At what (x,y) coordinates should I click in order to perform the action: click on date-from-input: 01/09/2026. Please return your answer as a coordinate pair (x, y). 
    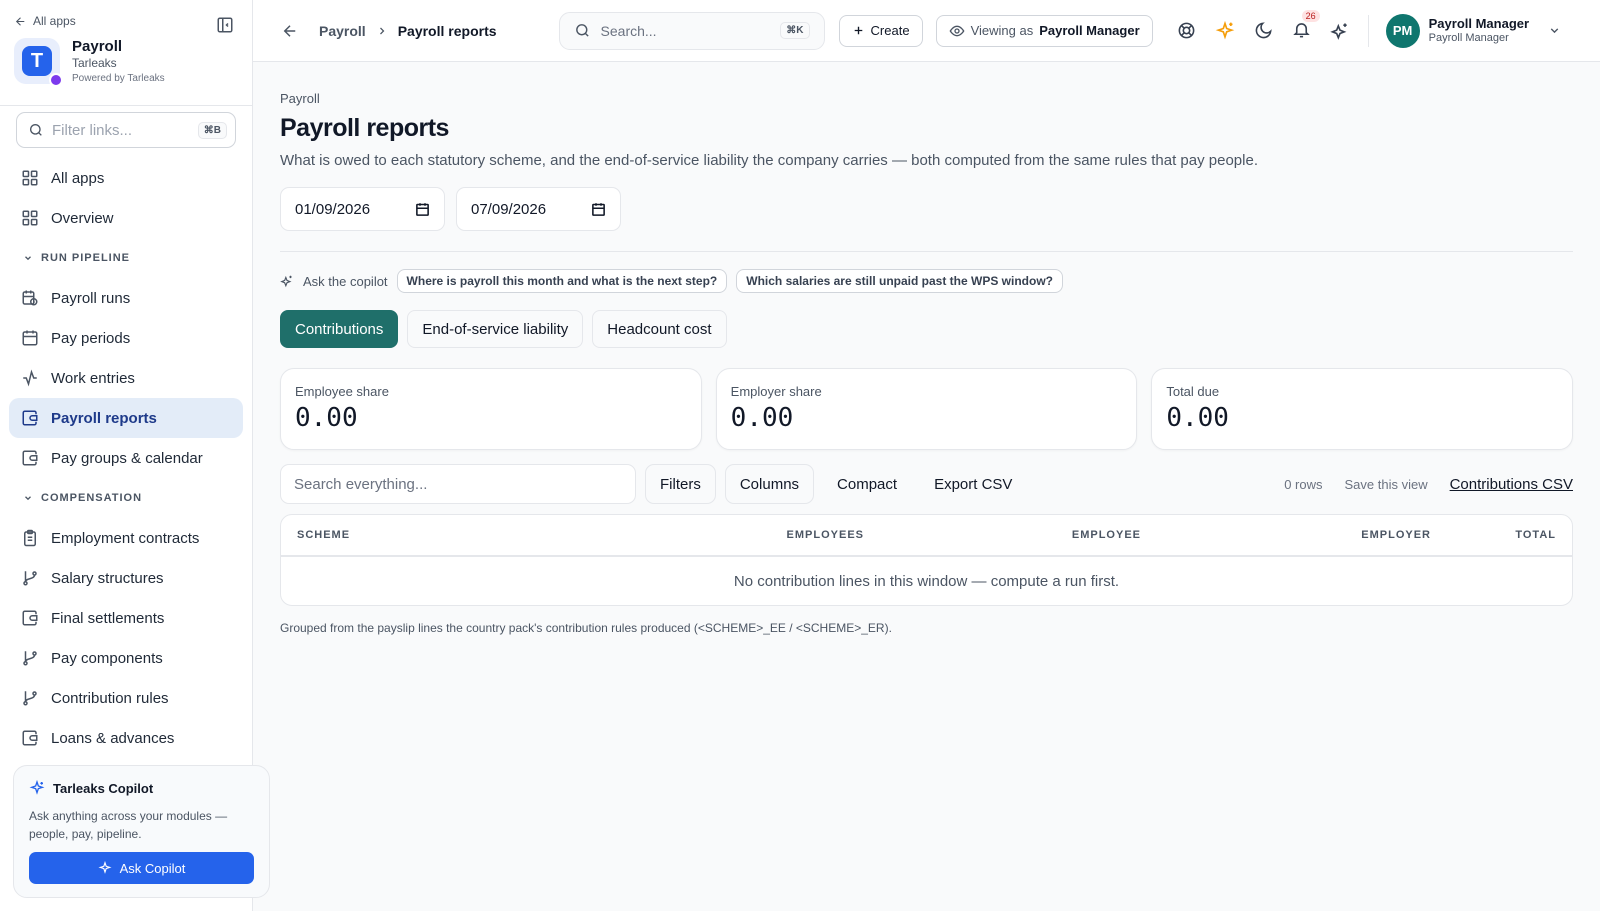
    Looking at the image, I should click on (362, 209).